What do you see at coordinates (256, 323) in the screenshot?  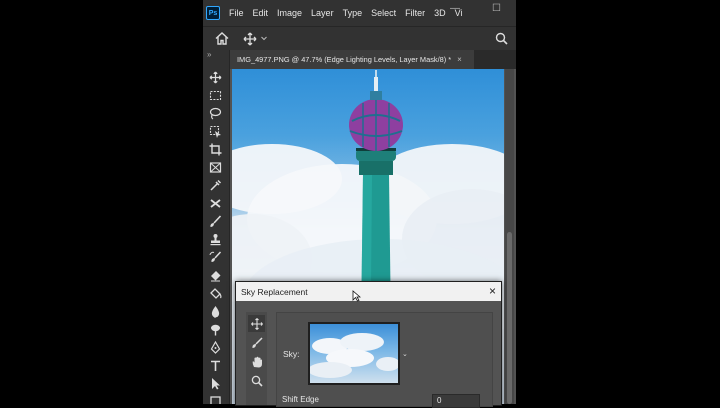 I see `move-sky-tool-icon` at bounding box center [256, 323].